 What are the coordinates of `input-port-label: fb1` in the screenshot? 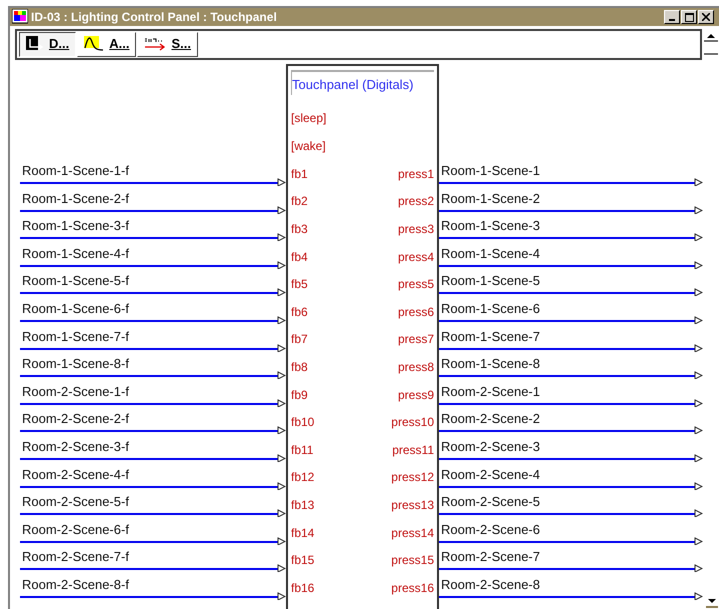 It's located at (299, 174).